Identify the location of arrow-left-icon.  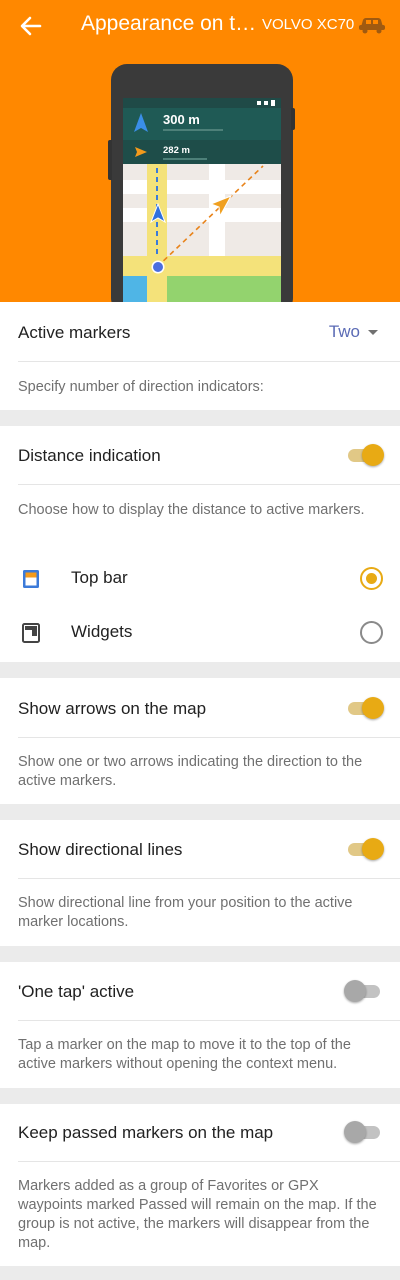
(31, 26).